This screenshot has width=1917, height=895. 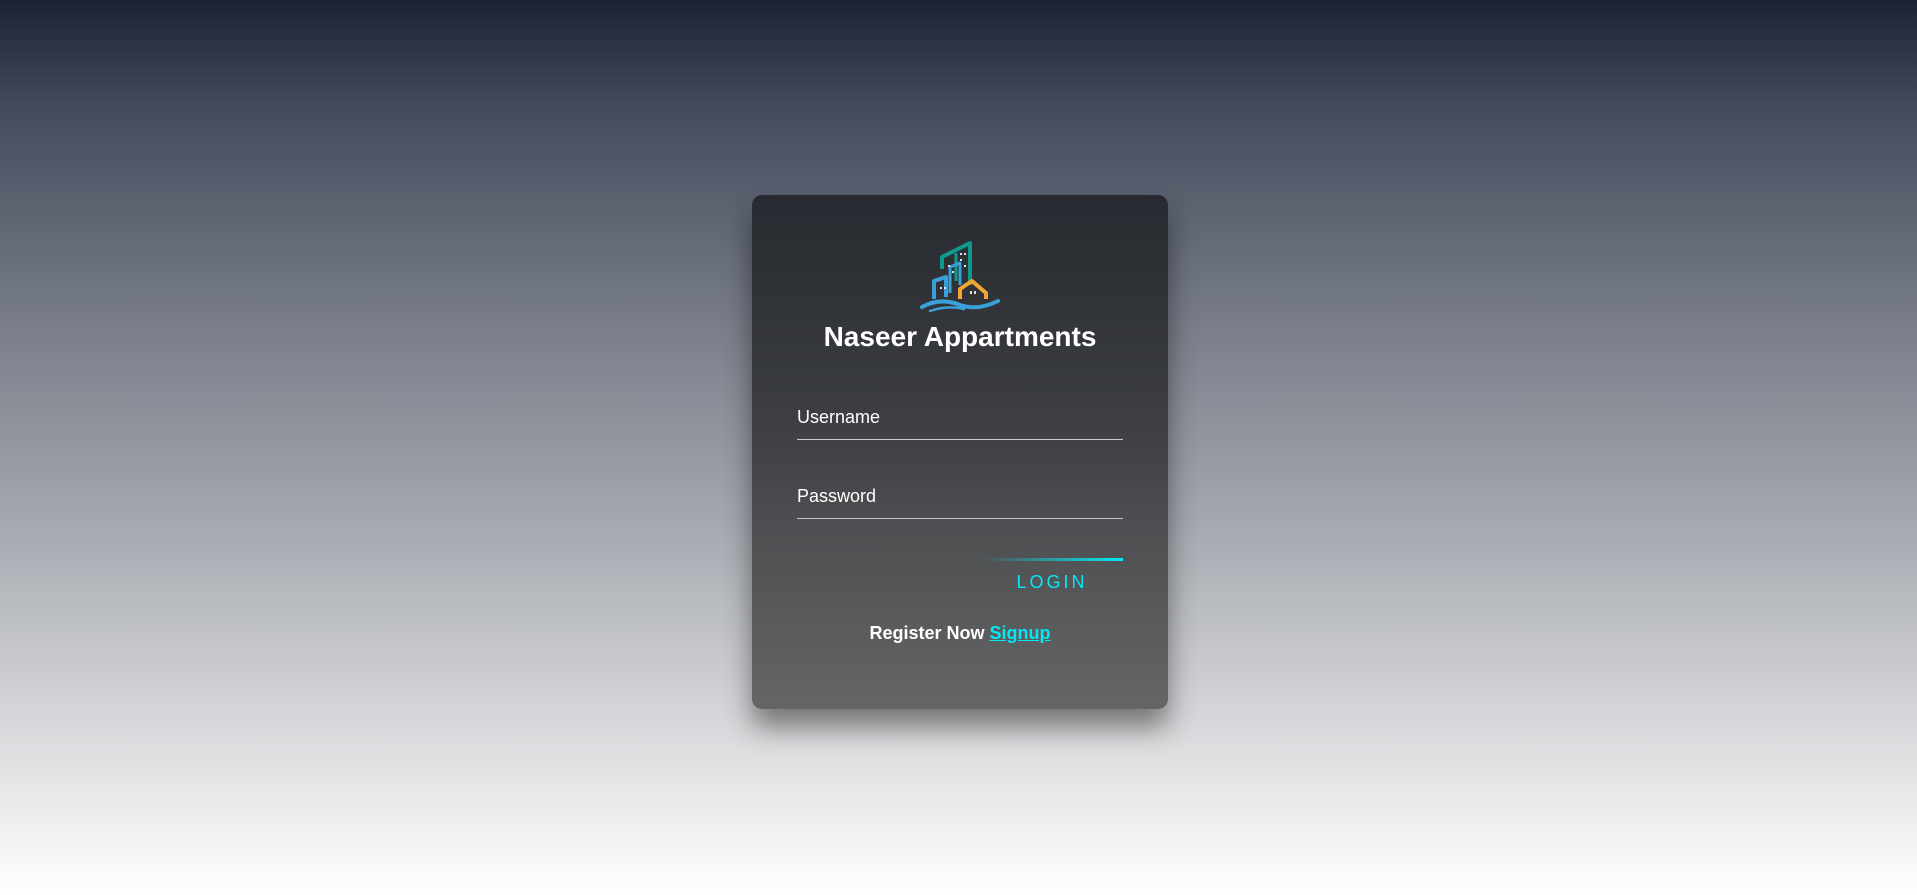 I want to click on app-title: Naseer Appartments, so click(x=960, y=336).